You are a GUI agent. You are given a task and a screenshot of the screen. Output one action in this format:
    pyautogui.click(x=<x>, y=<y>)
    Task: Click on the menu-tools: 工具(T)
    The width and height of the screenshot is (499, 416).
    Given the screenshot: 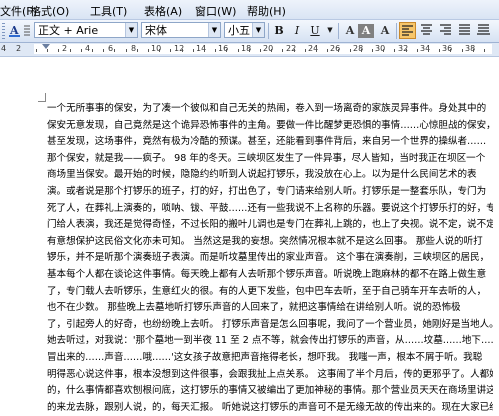 What is the action you would take?
    pyautogui.click(x=108, y=11)
    